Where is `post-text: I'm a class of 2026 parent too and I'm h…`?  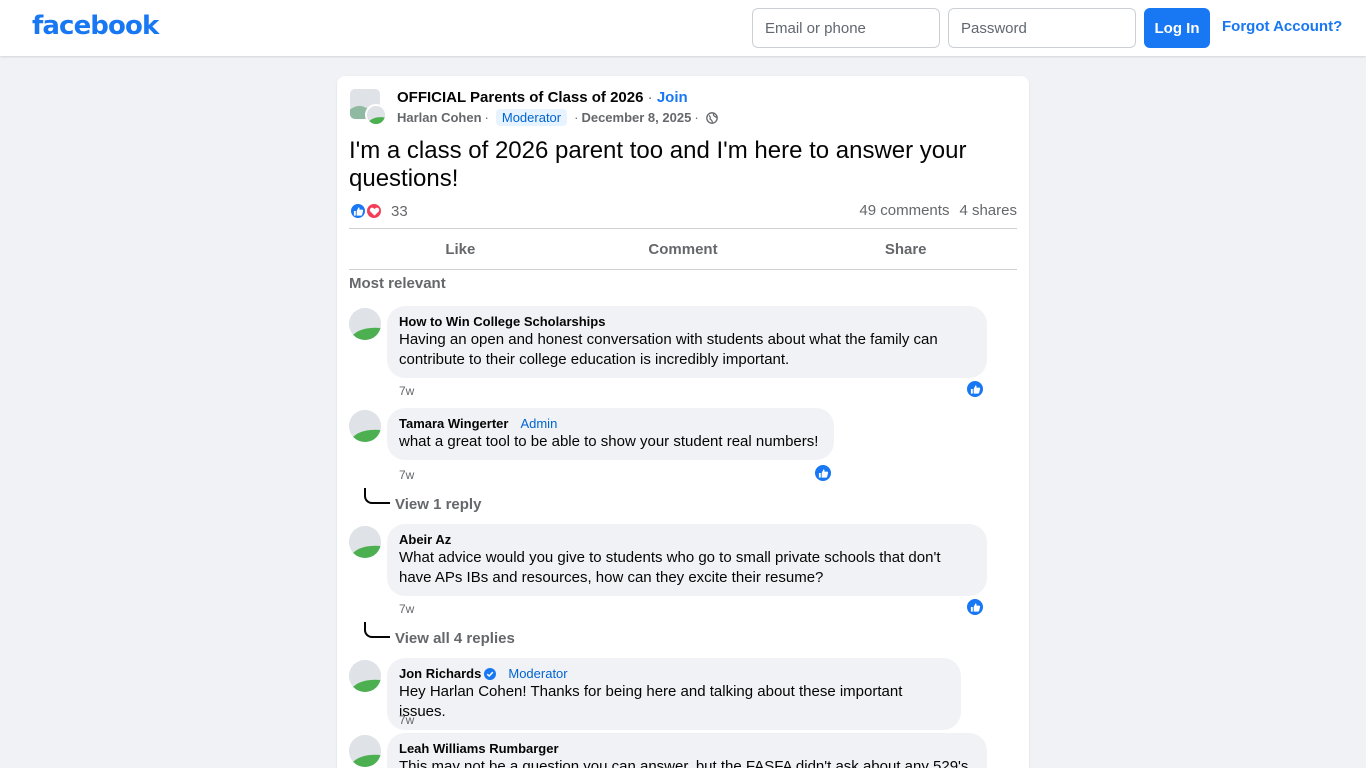
post-text: I'm a class of 2026 parent too and I'm h… is located at coordinates (658, 164).